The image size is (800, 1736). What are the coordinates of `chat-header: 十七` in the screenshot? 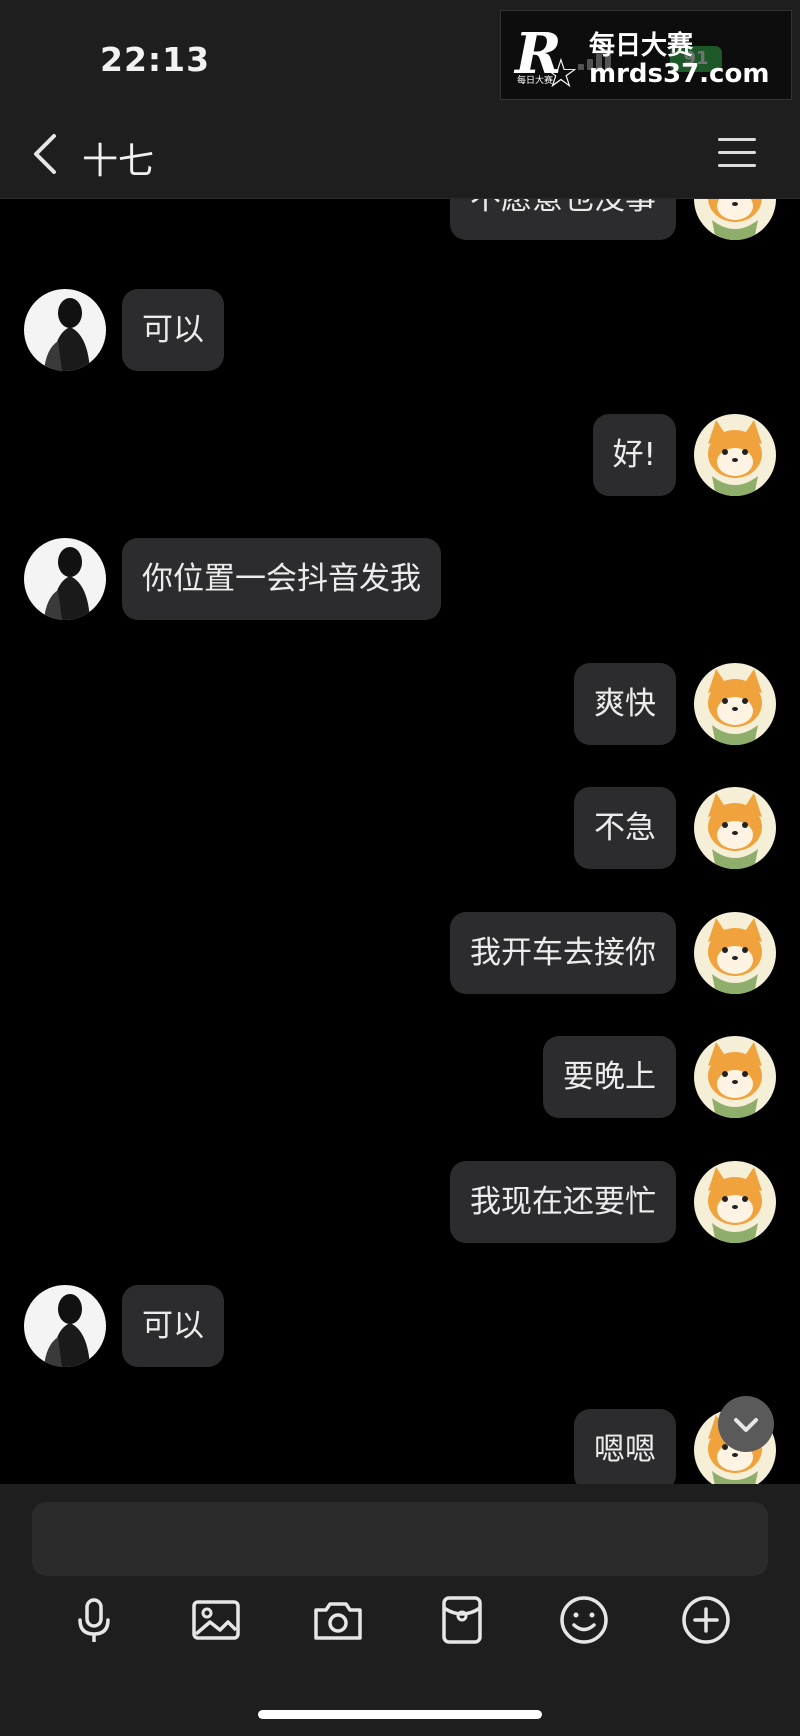 It's located at (400, 154).